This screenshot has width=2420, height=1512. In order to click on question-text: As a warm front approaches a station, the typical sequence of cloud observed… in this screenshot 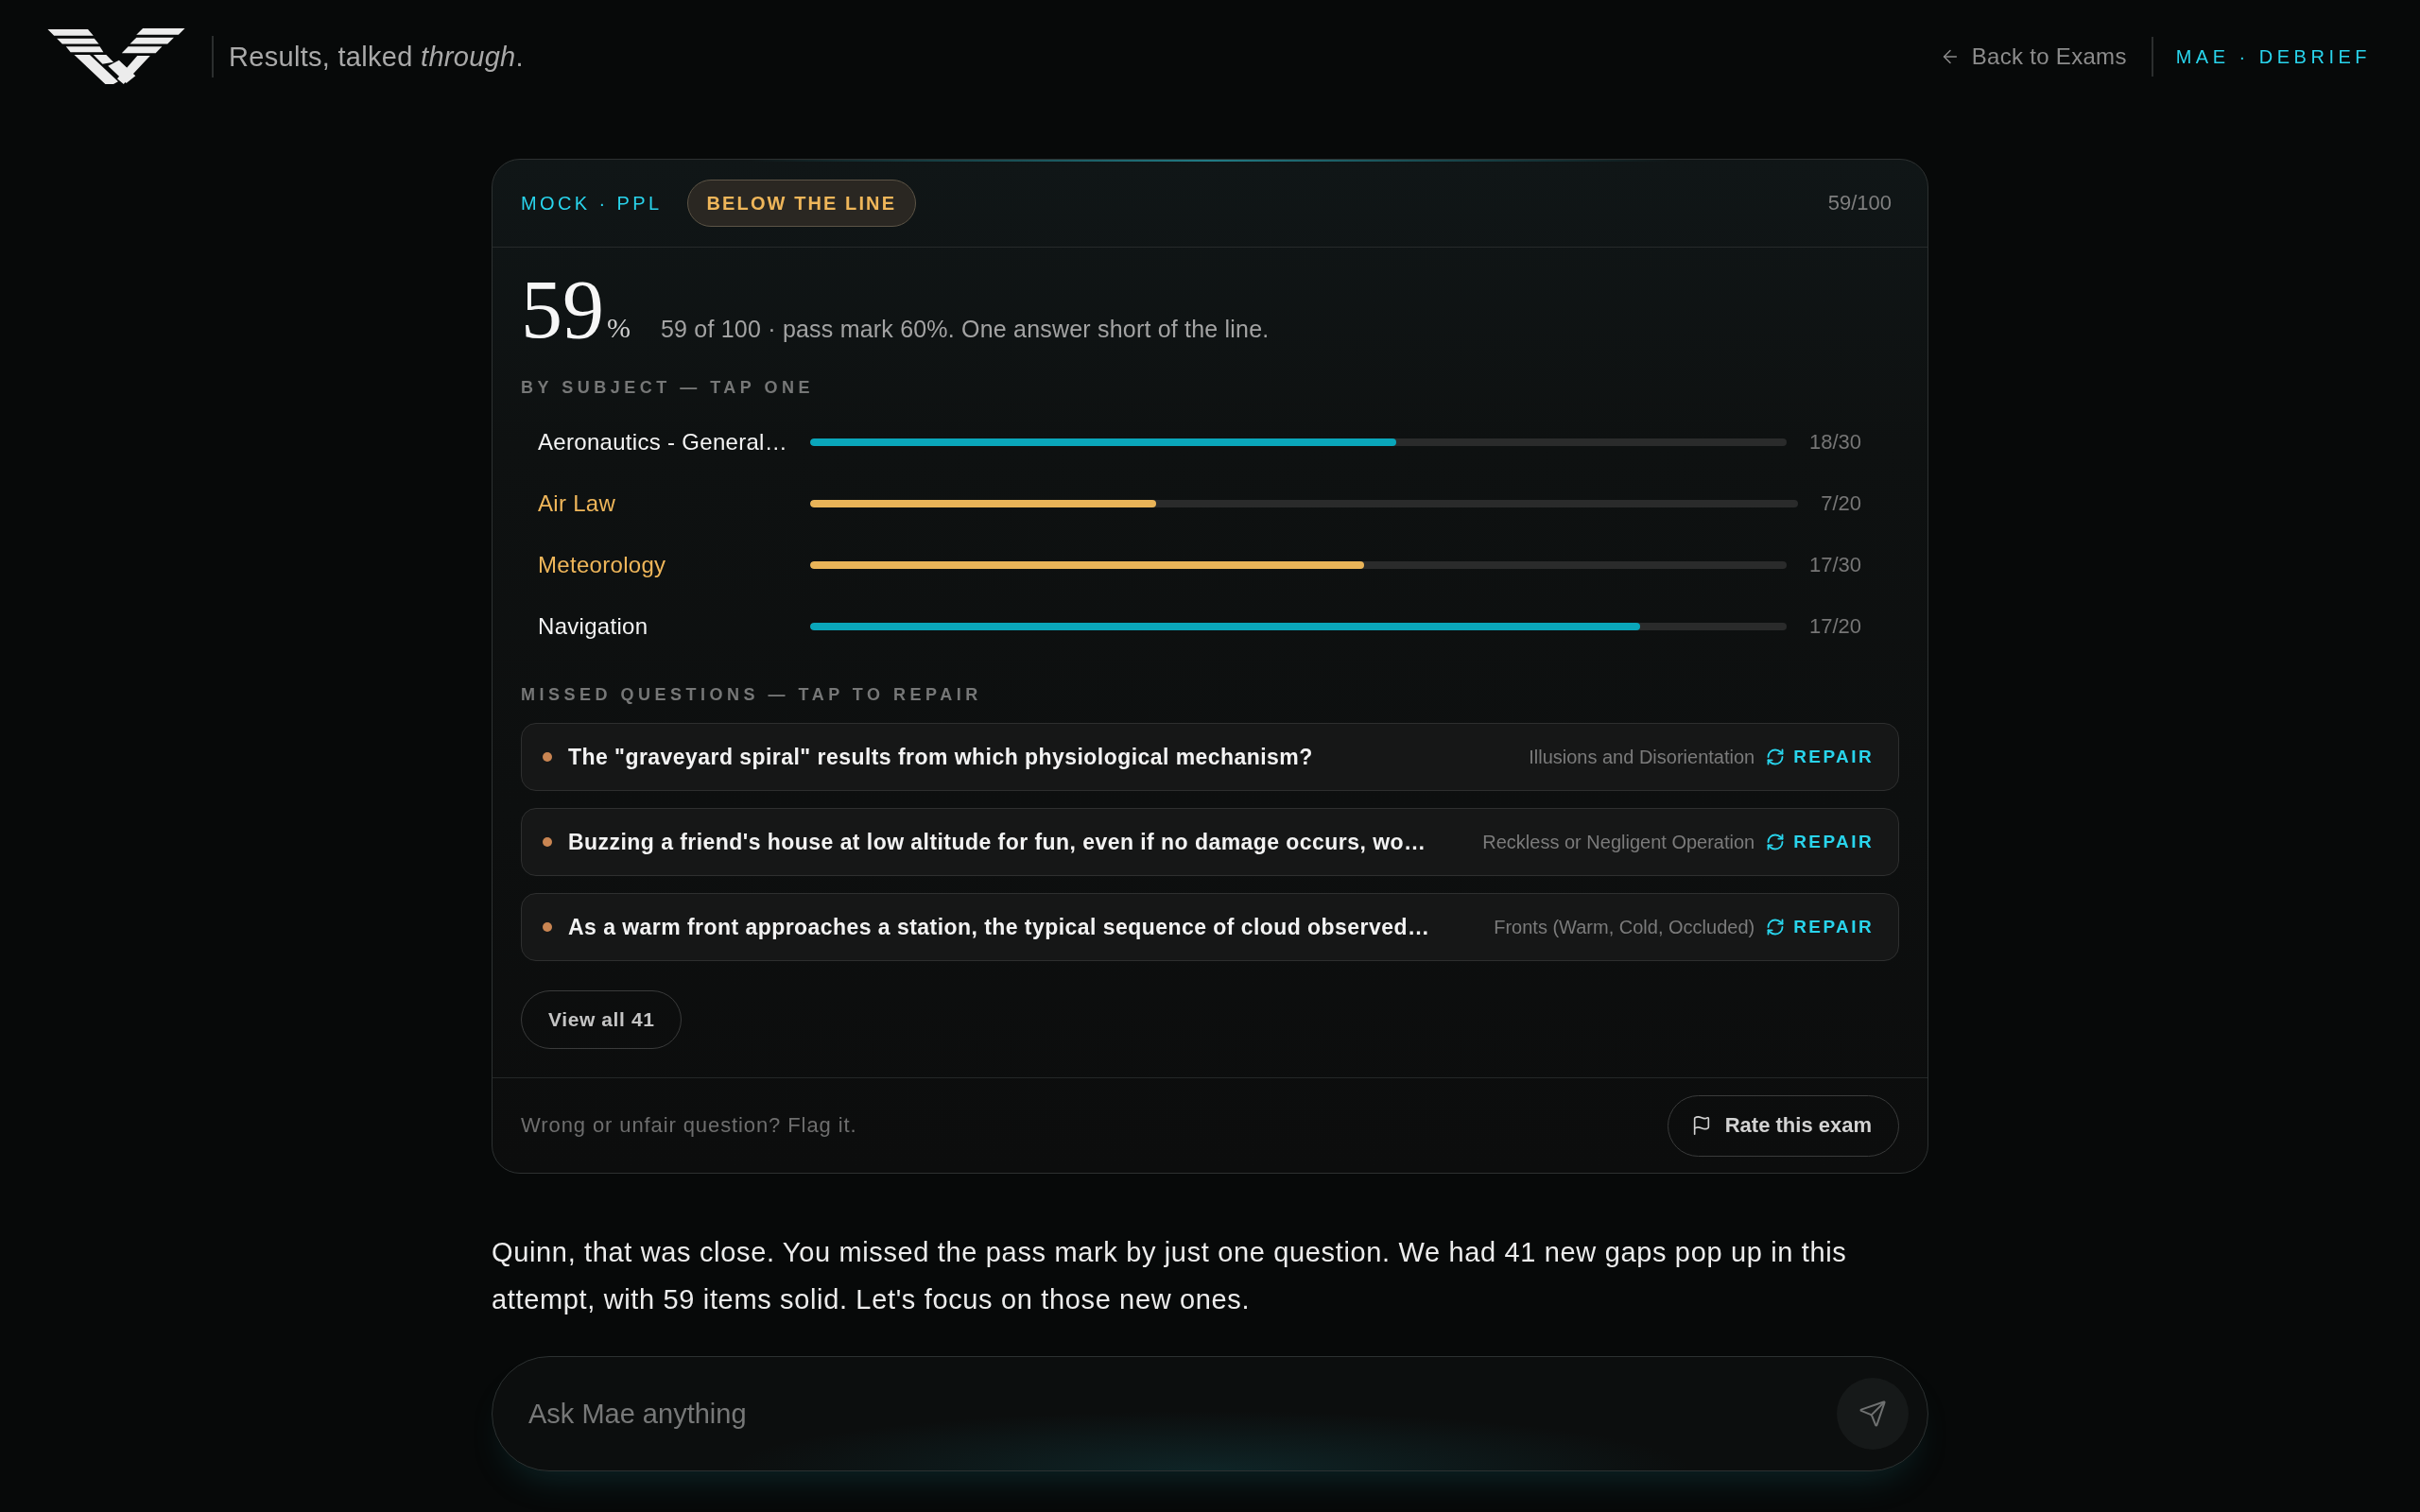, I will do `click(999, 927)`.